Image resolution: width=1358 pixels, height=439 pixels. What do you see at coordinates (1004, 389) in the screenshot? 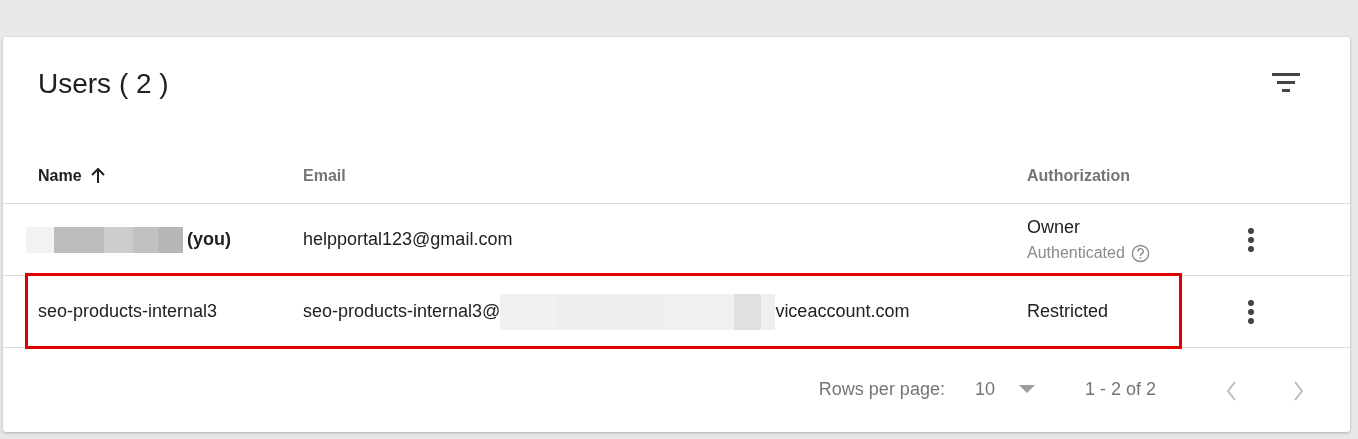
I see `rows-per-page-select: 10` at bounding box center [1004, 389].